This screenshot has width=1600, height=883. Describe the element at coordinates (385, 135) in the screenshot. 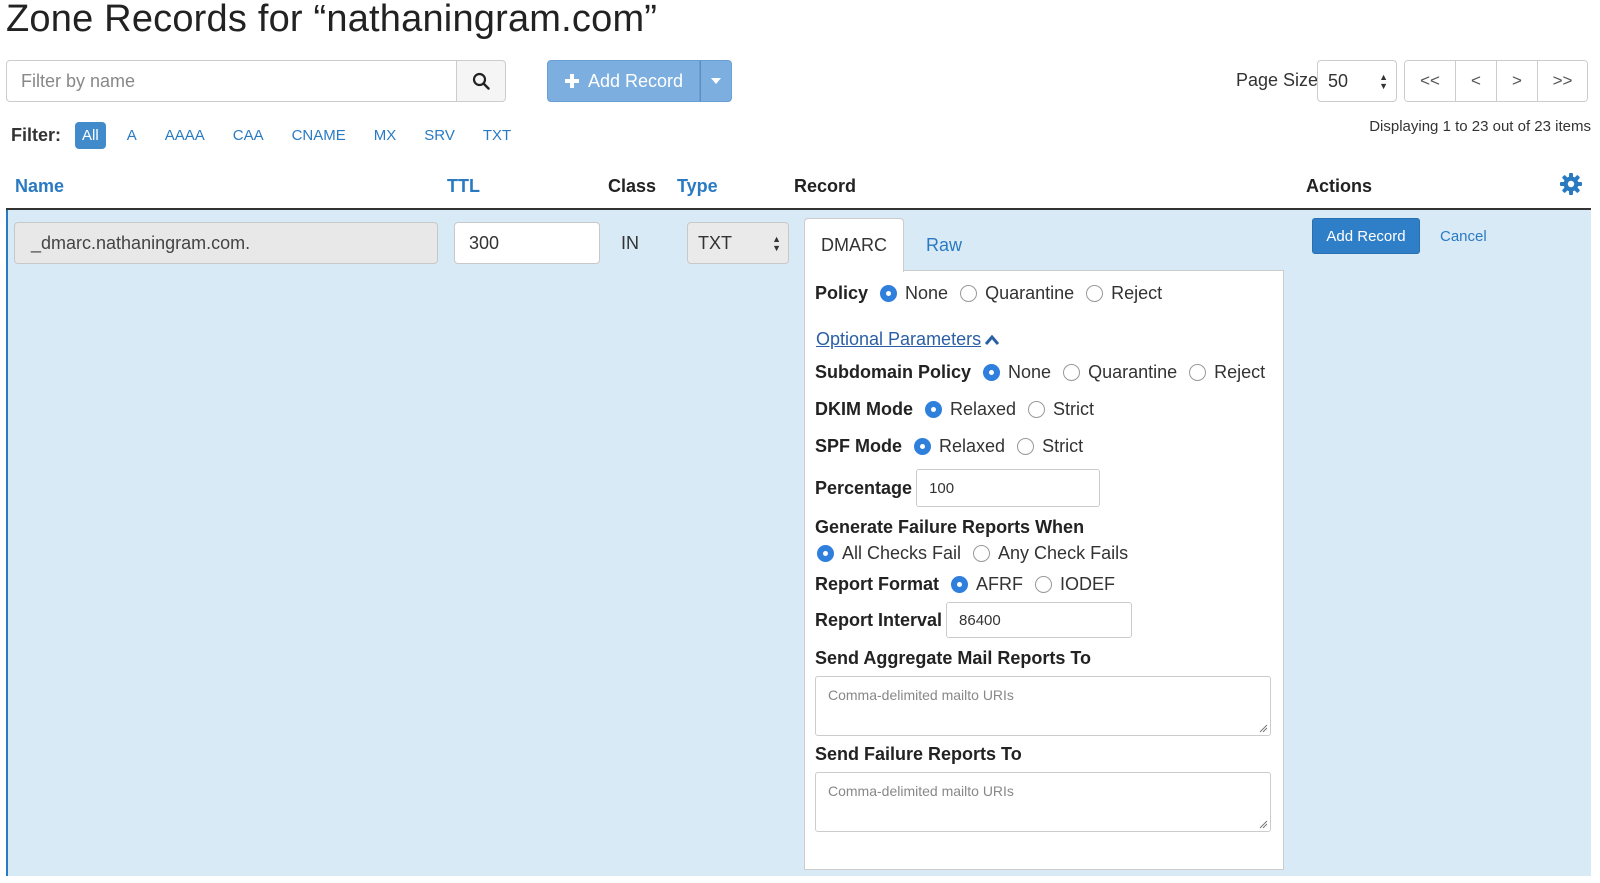

I see `filter-mx: MX` at that location.